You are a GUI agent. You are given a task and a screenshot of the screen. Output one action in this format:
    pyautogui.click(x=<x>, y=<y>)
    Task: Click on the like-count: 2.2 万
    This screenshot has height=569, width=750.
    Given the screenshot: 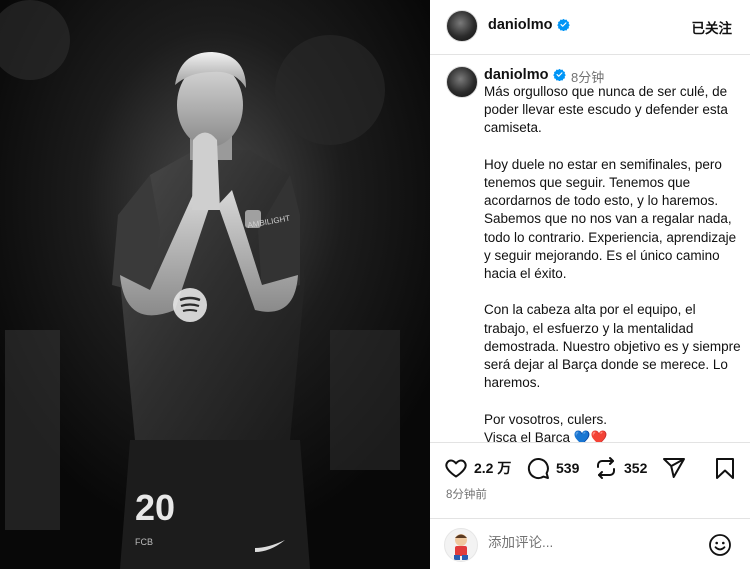 What is the action you would take?
    pyautogui.click(x=492, y=468)
    